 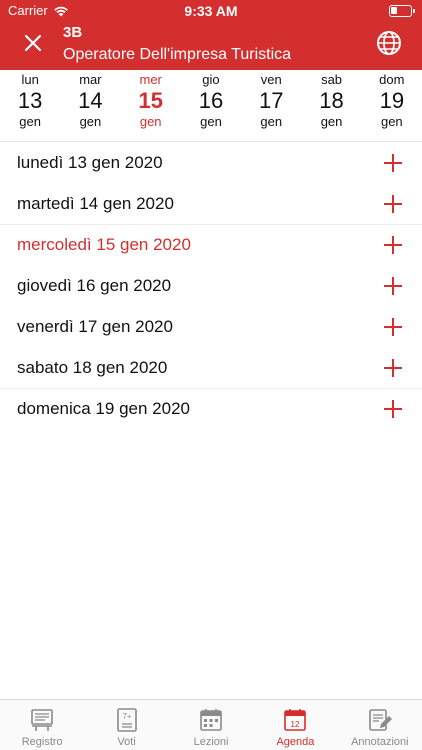 I want to click on status-time: 9:33 AM, so click(x=211, y=11).